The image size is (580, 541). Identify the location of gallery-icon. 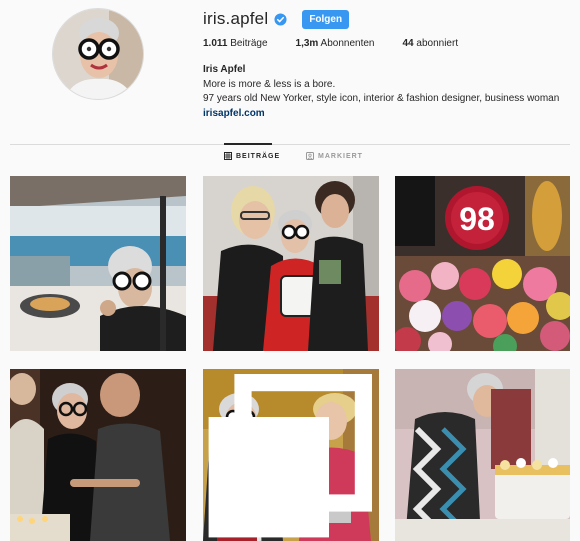
(290, 456).